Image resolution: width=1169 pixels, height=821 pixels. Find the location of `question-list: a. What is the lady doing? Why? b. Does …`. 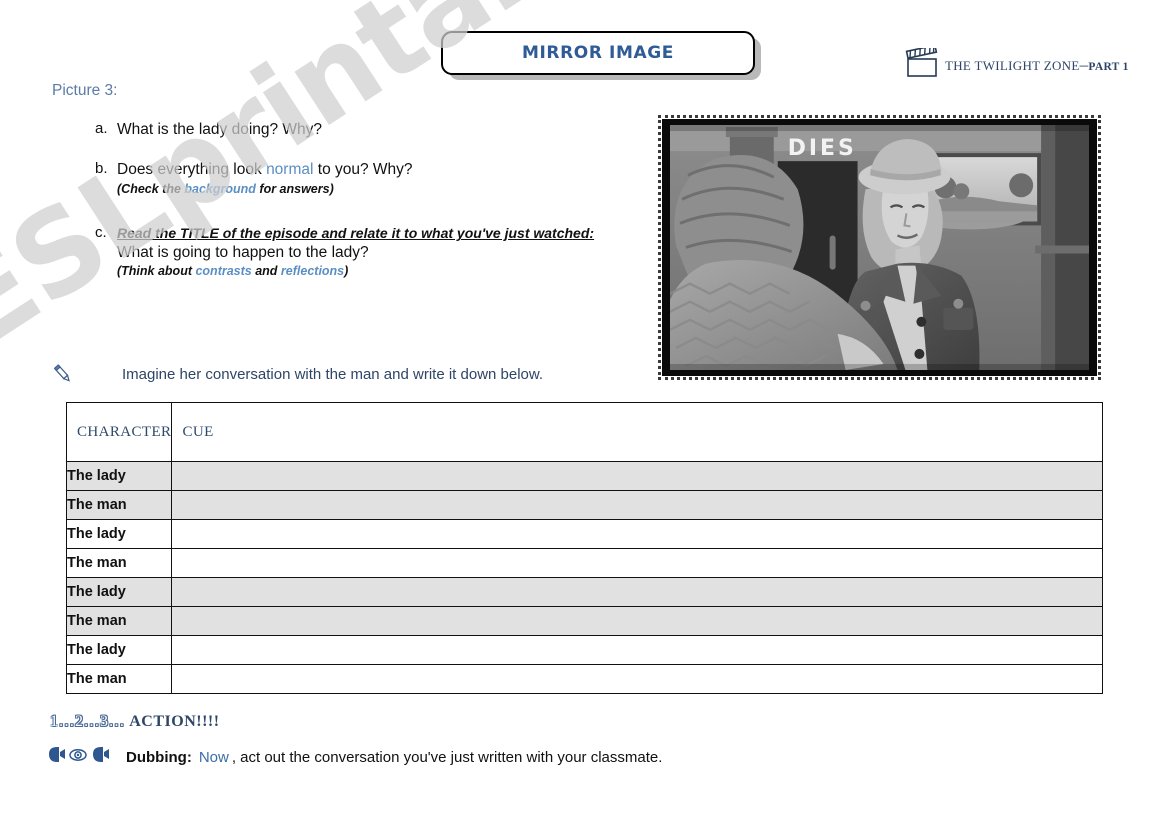

question-list: a. What is the lady doing? Why? b. Does … is located at coordinates (375, 209).